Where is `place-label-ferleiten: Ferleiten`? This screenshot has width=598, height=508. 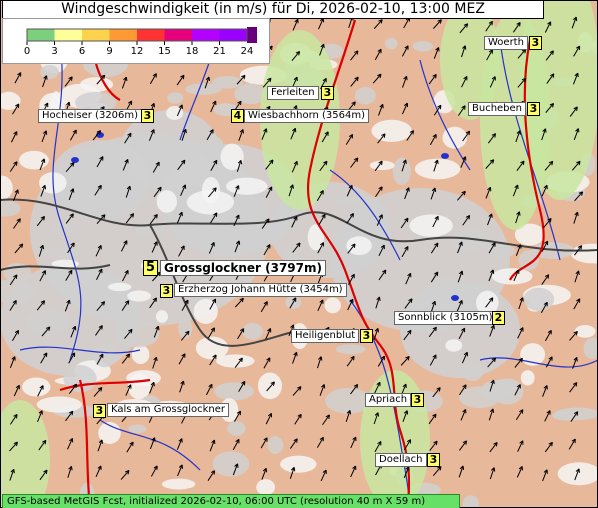 place-label-ferleiten: Ferleiten is located at coordinates (293, 93).